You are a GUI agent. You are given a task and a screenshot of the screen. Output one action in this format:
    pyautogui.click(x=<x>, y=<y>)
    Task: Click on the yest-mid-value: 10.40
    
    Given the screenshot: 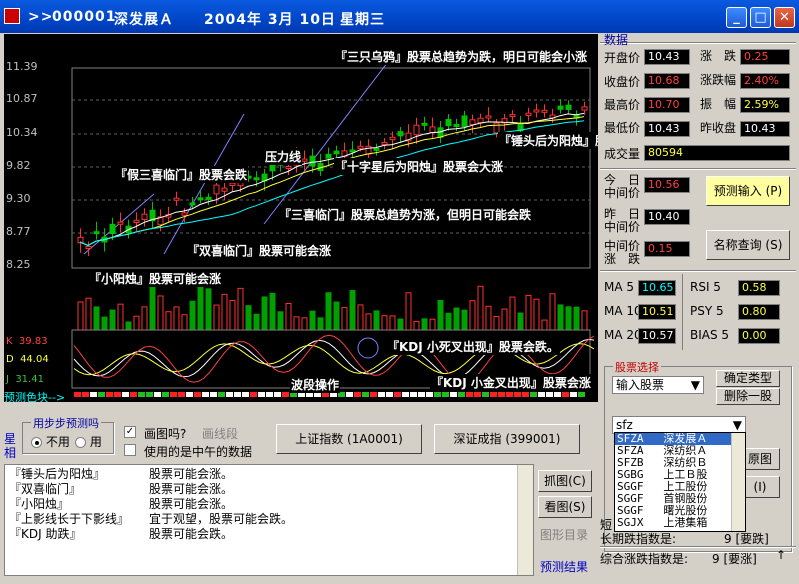 What is the action you would take?
    pyautogui.click(x=667, y=217)
    